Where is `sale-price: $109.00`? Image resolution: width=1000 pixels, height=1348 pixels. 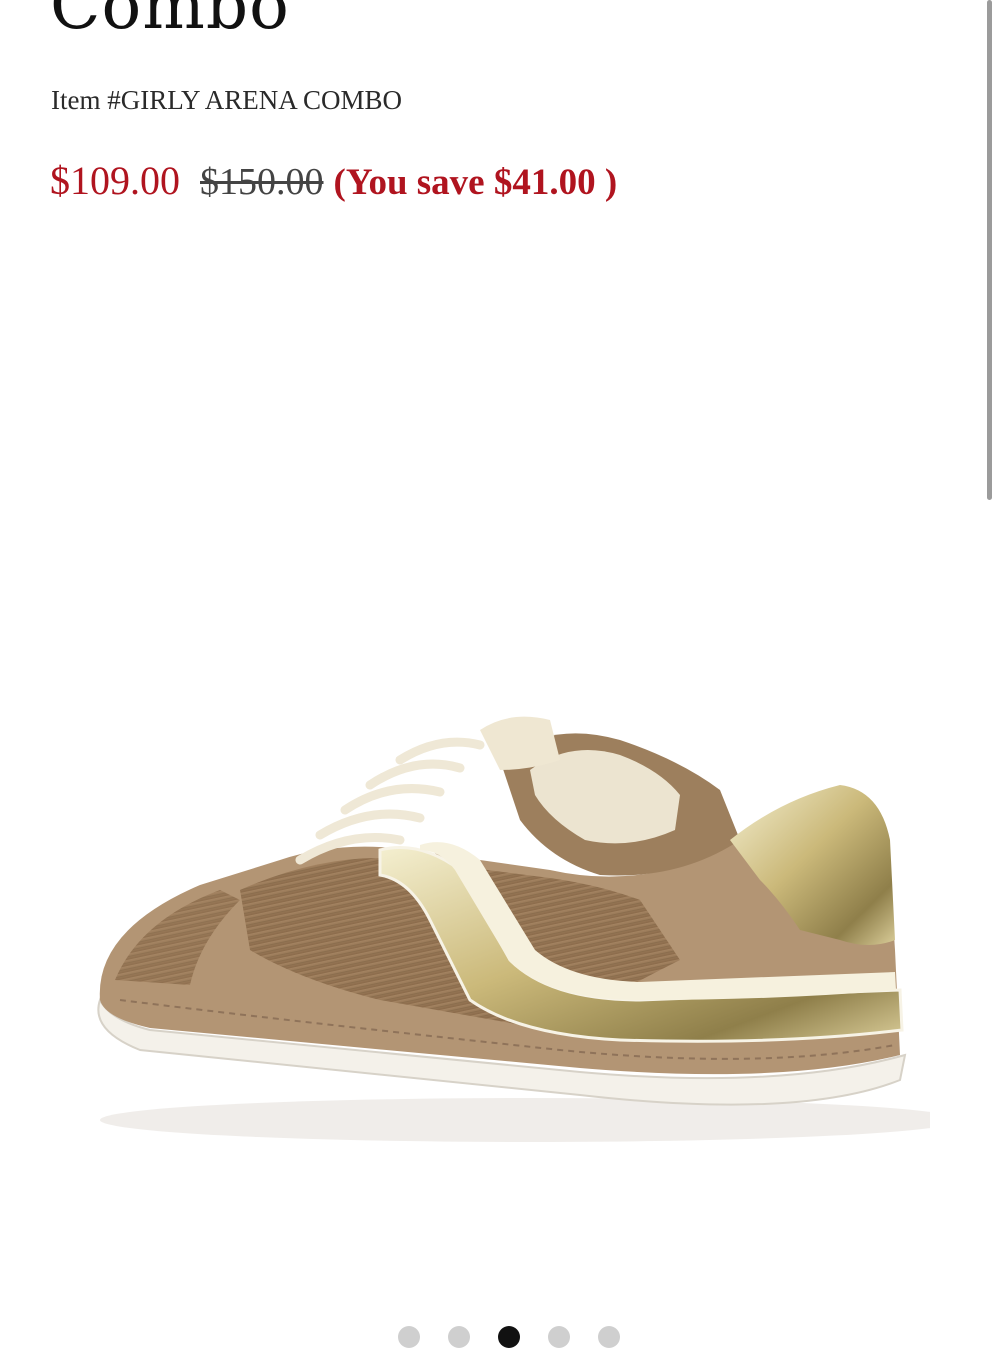
sale-price: $109.00 is located at coordinates (115, 180).